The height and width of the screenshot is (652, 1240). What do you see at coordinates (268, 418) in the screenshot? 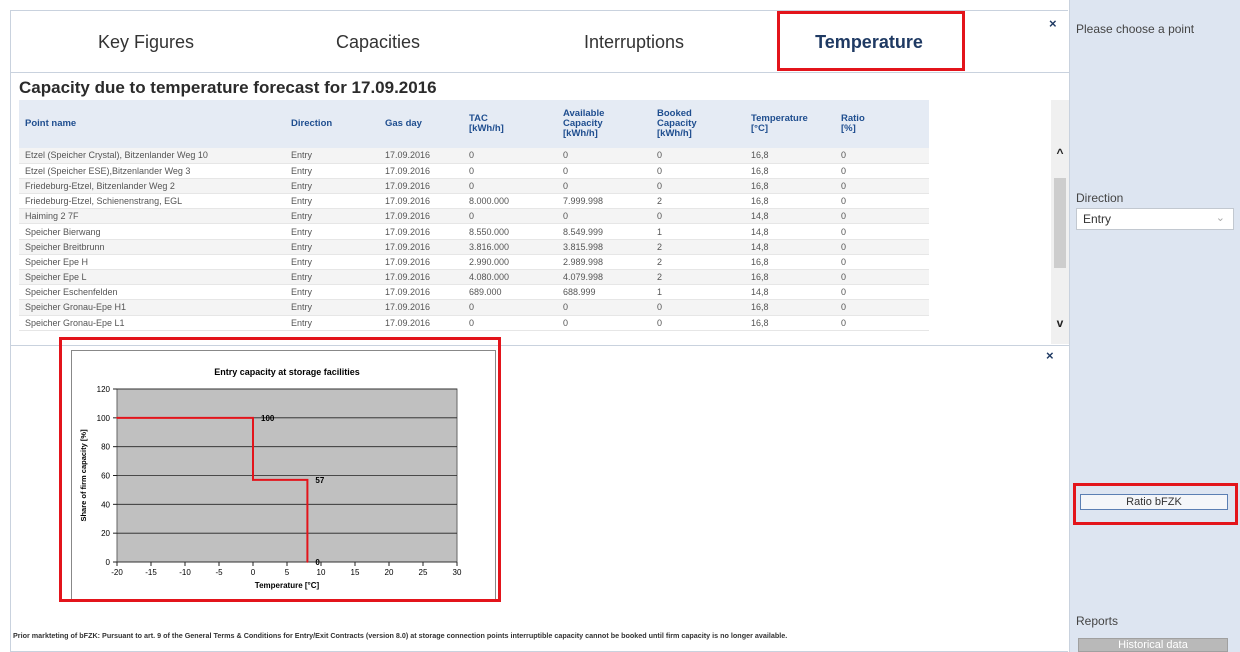
I see `data-label: 100` at bounding box center [268, 418].